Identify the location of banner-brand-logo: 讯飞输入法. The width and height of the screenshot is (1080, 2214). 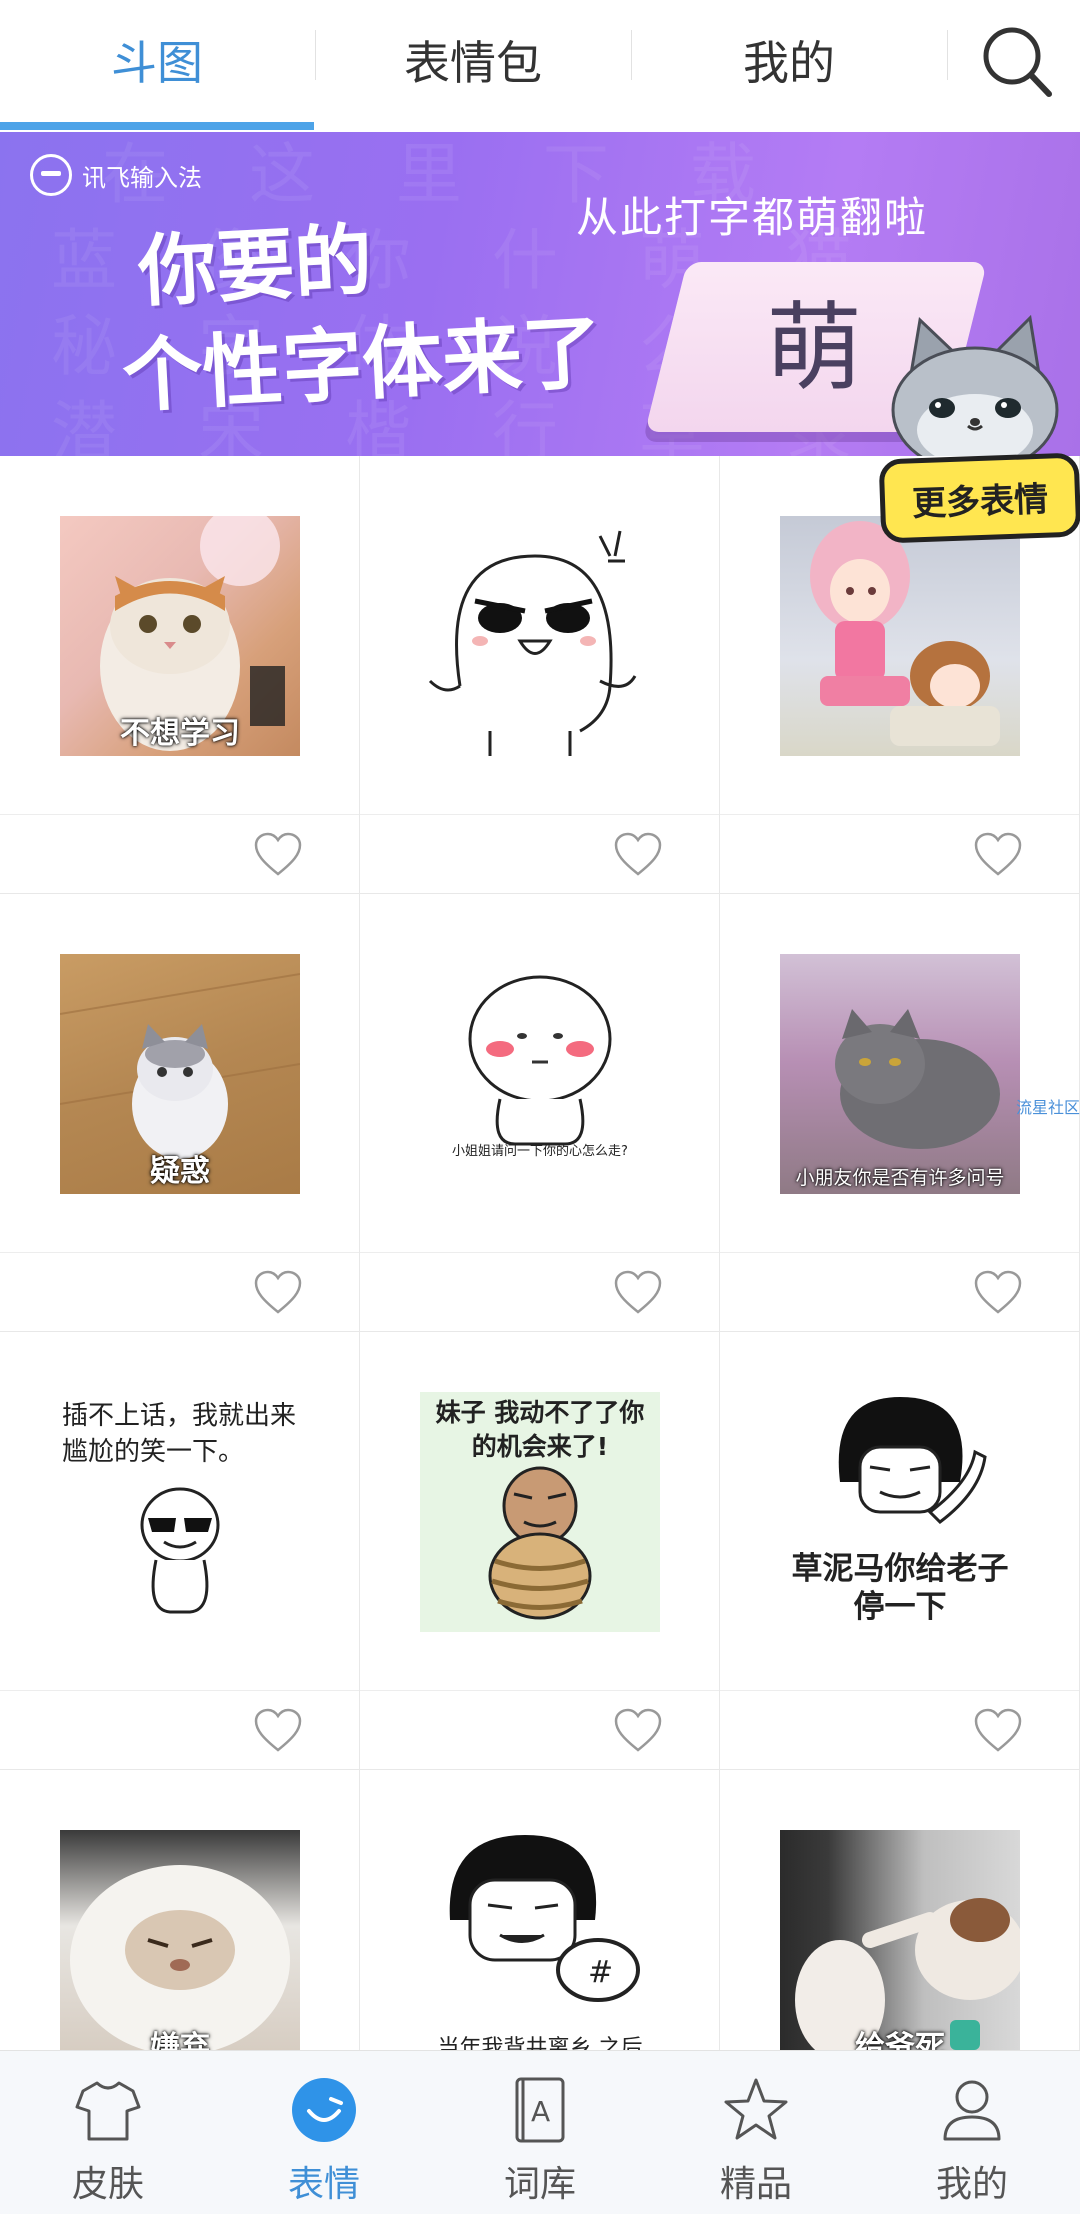
(116, 175).